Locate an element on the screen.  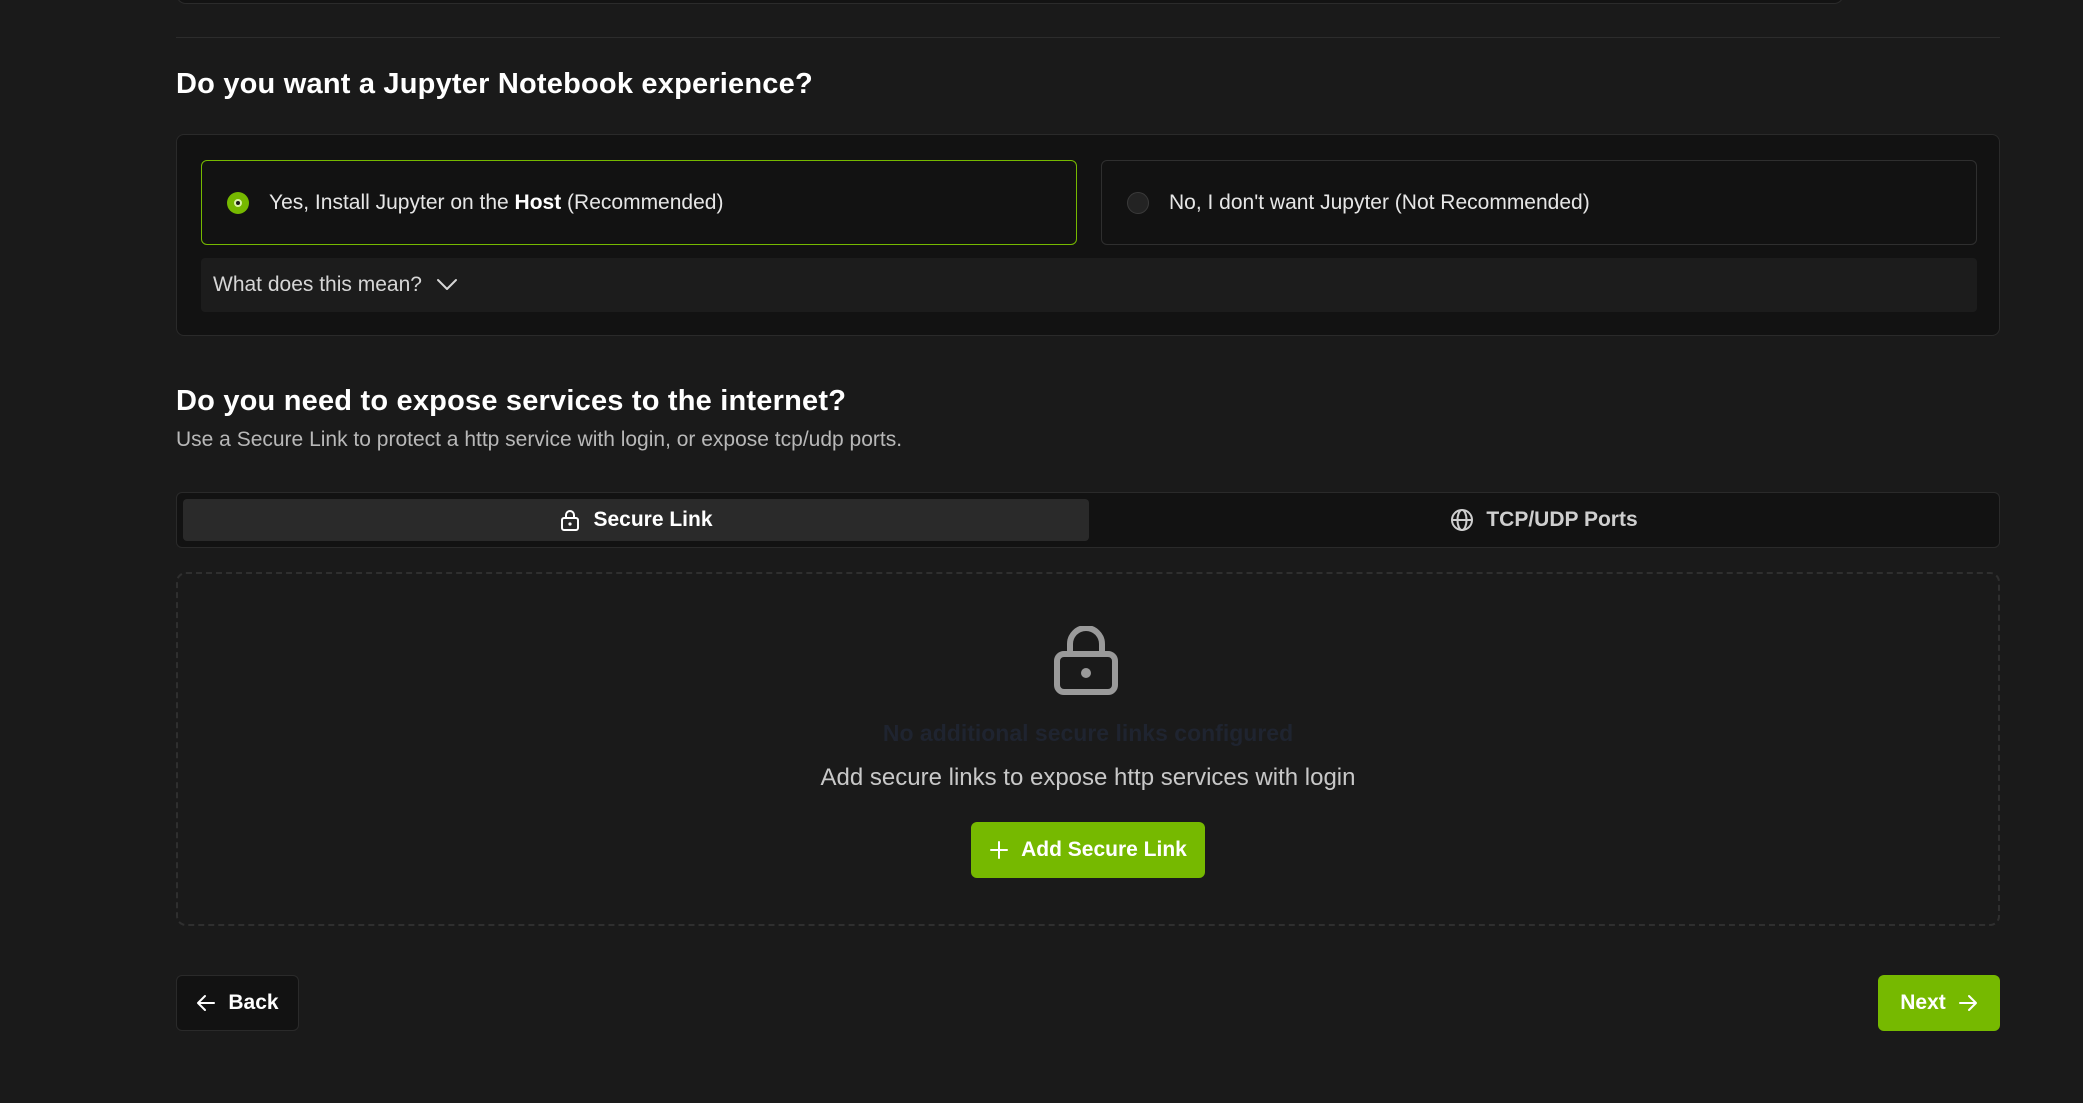
add-secure-link-label: Add Secure Link is located at coordinates (1104, 849).